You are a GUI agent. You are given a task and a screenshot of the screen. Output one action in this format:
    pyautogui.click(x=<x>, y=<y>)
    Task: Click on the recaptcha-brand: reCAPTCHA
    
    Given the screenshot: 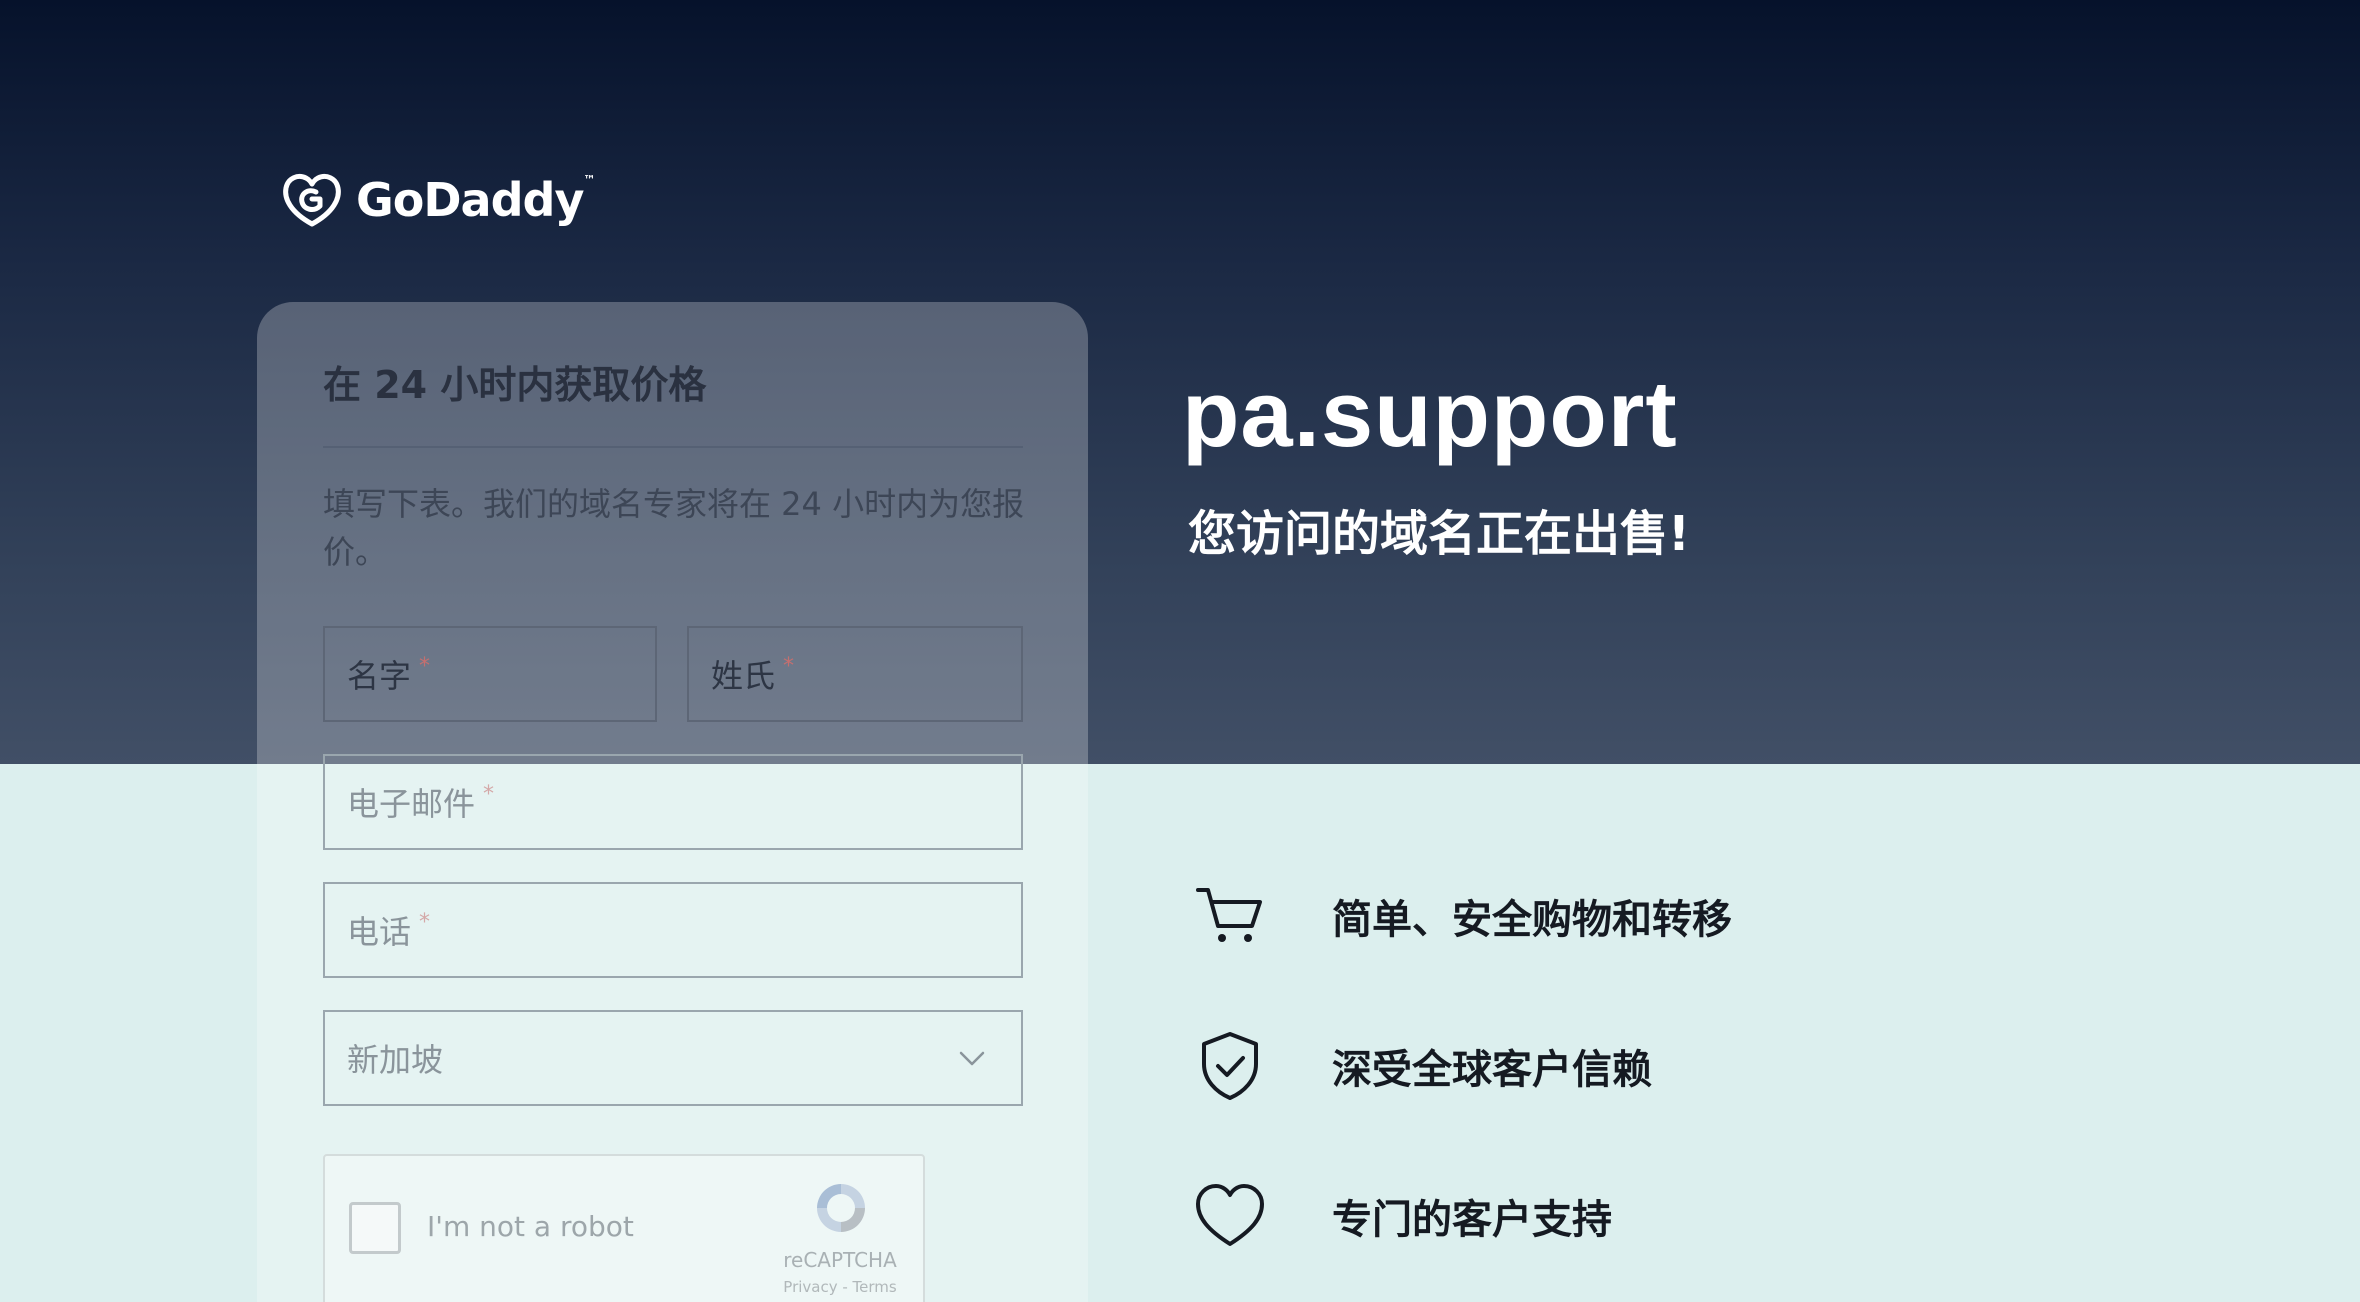 What is the action you would take?
    pyautogui.click(x=840, y=1260)
    